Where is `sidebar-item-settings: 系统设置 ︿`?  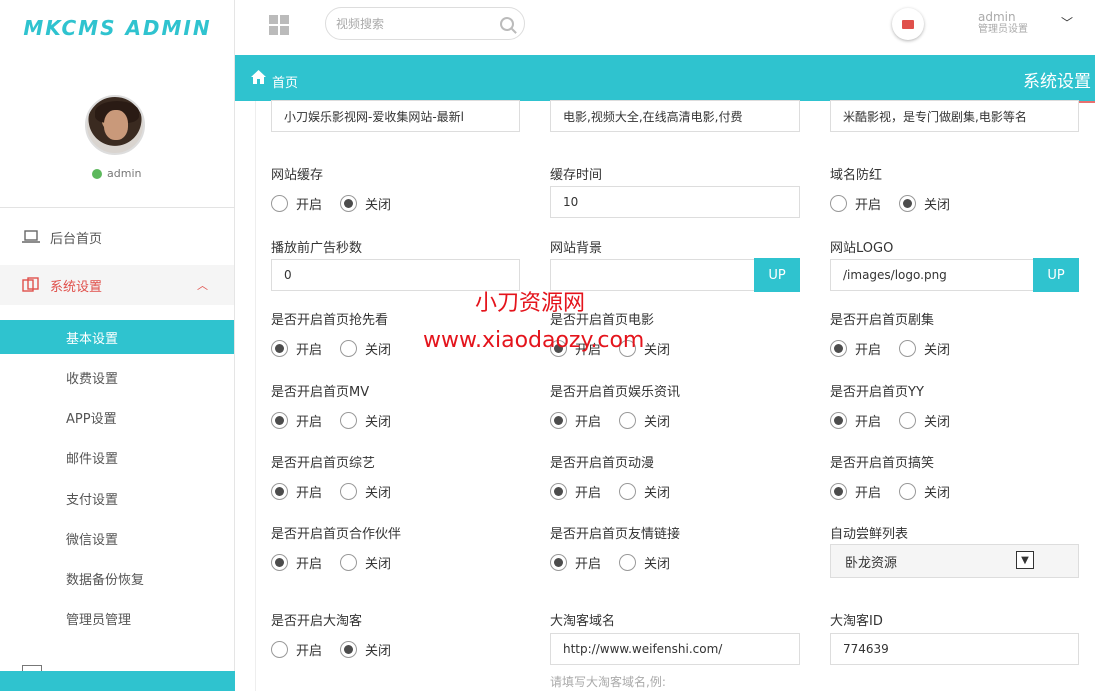 sidebar-item-settings: 系统设置 ︿ is located at coordinates (117, 285).